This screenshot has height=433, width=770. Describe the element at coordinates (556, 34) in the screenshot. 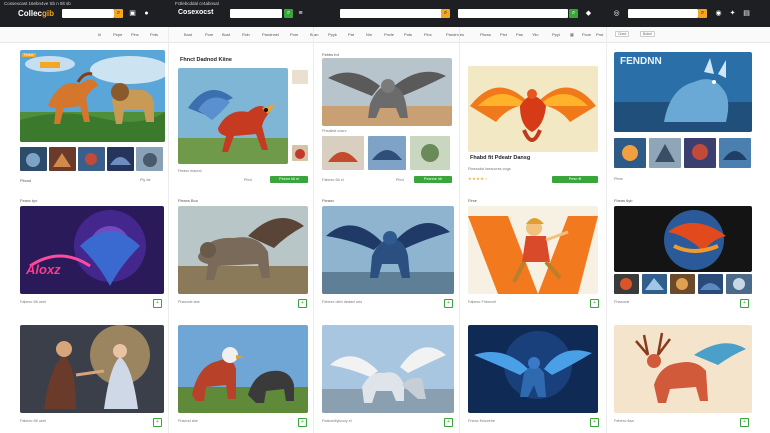

I see `category-link: Ppyl` at that location.